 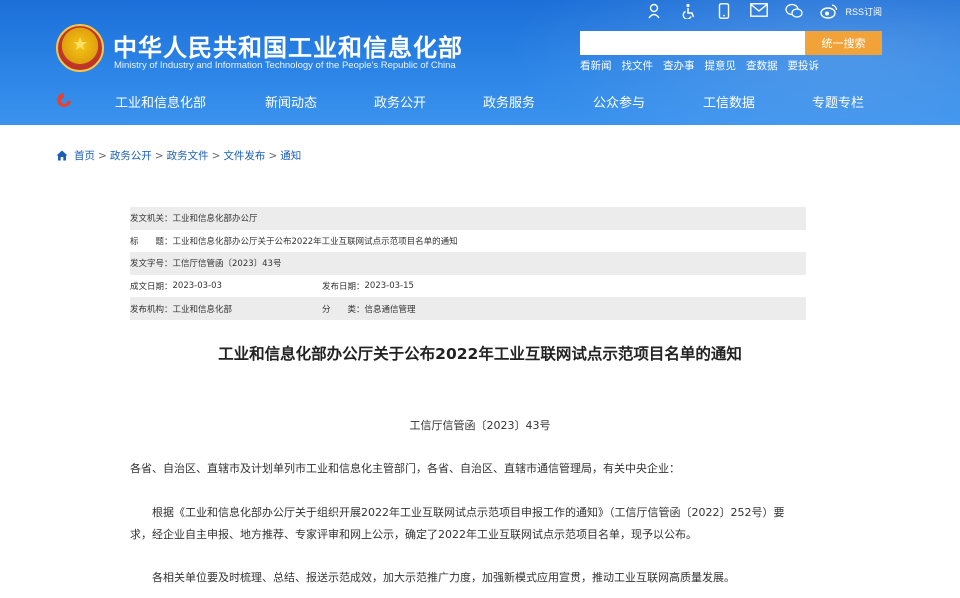 What do you see at coordinates (151, 287) in the screenshot?
I see `meta-written-label: 成文日期：` at bounding box center [151, 287].